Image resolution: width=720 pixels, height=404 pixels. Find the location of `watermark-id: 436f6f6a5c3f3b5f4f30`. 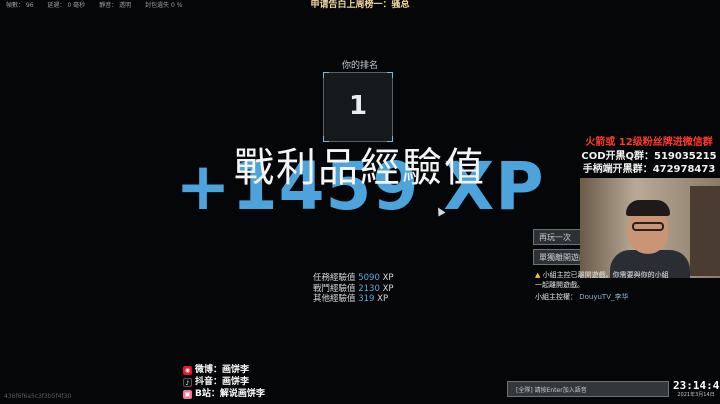

watermark-id: 436f6f6a5c3f3b5f4f30 is located at coordinates (38, 396).